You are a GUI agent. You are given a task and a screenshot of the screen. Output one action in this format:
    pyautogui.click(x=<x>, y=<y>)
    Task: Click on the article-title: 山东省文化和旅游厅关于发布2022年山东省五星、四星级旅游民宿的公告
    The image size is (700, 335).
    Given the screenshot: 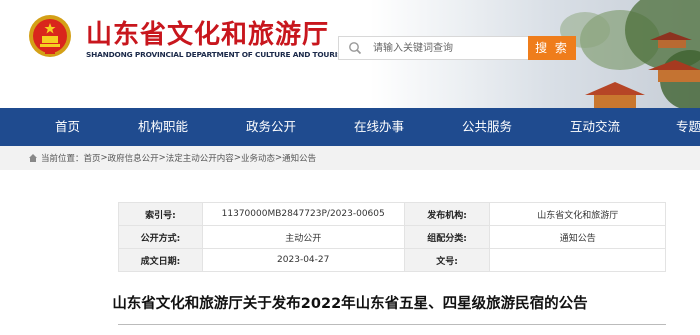 What is the action you would take?
    pyautogui.click(x=350, y=304)
    